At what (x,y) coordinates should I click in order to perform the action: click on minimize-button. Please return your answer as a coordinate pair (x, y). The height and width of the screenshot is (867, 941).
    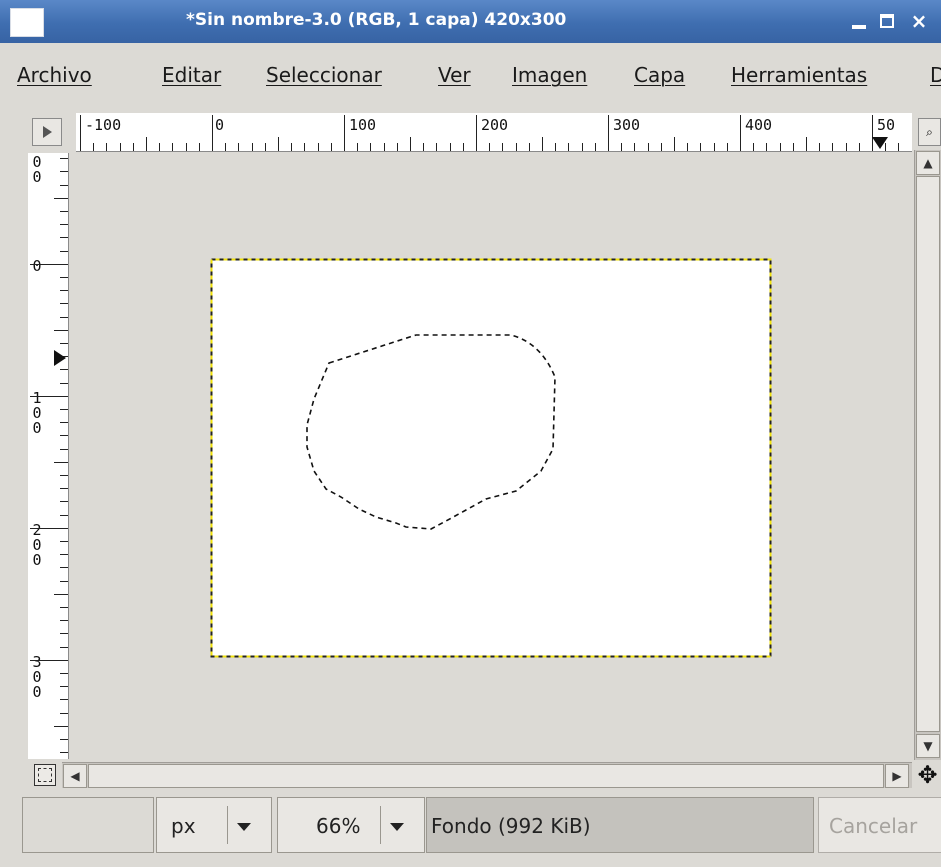
    Looking at the image, I should click on (861, 21).